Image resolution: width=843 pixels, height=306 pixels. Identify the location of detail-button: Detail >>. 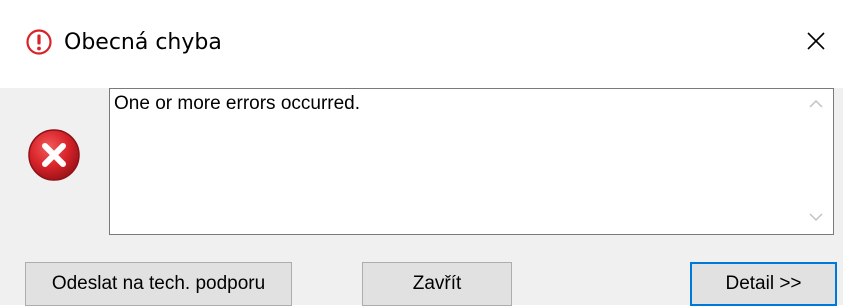
(763, 284).